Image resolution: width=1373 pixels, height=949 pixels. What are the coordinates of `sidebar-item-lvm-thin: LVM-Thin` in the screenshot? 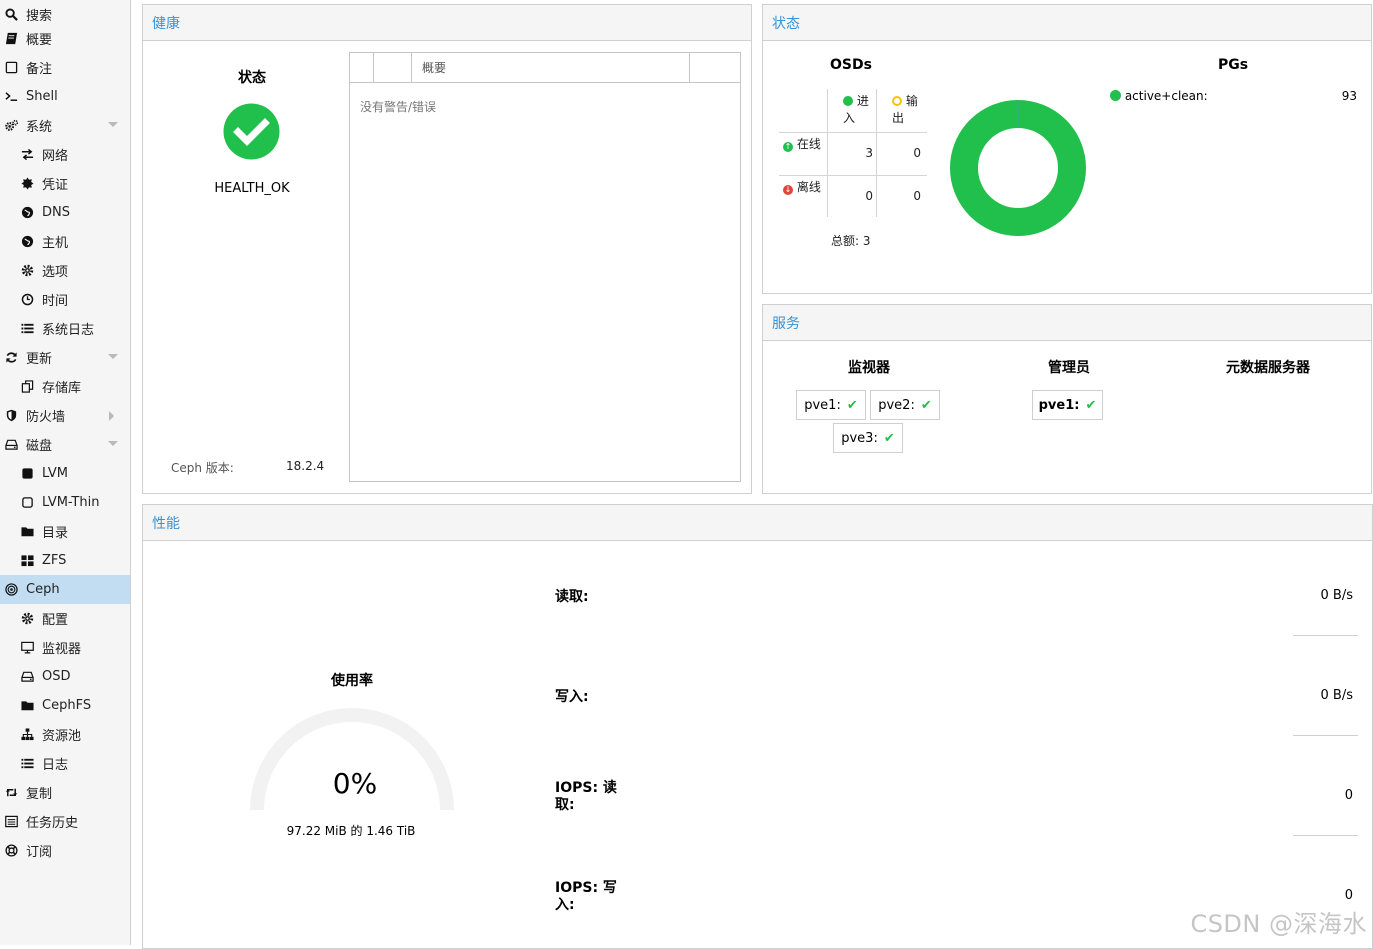 It's located at (65, 502).